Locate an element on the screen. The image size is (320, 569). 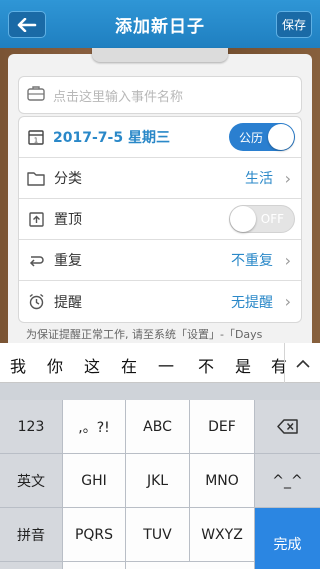
delete-key is located at coordinates (287, 427).